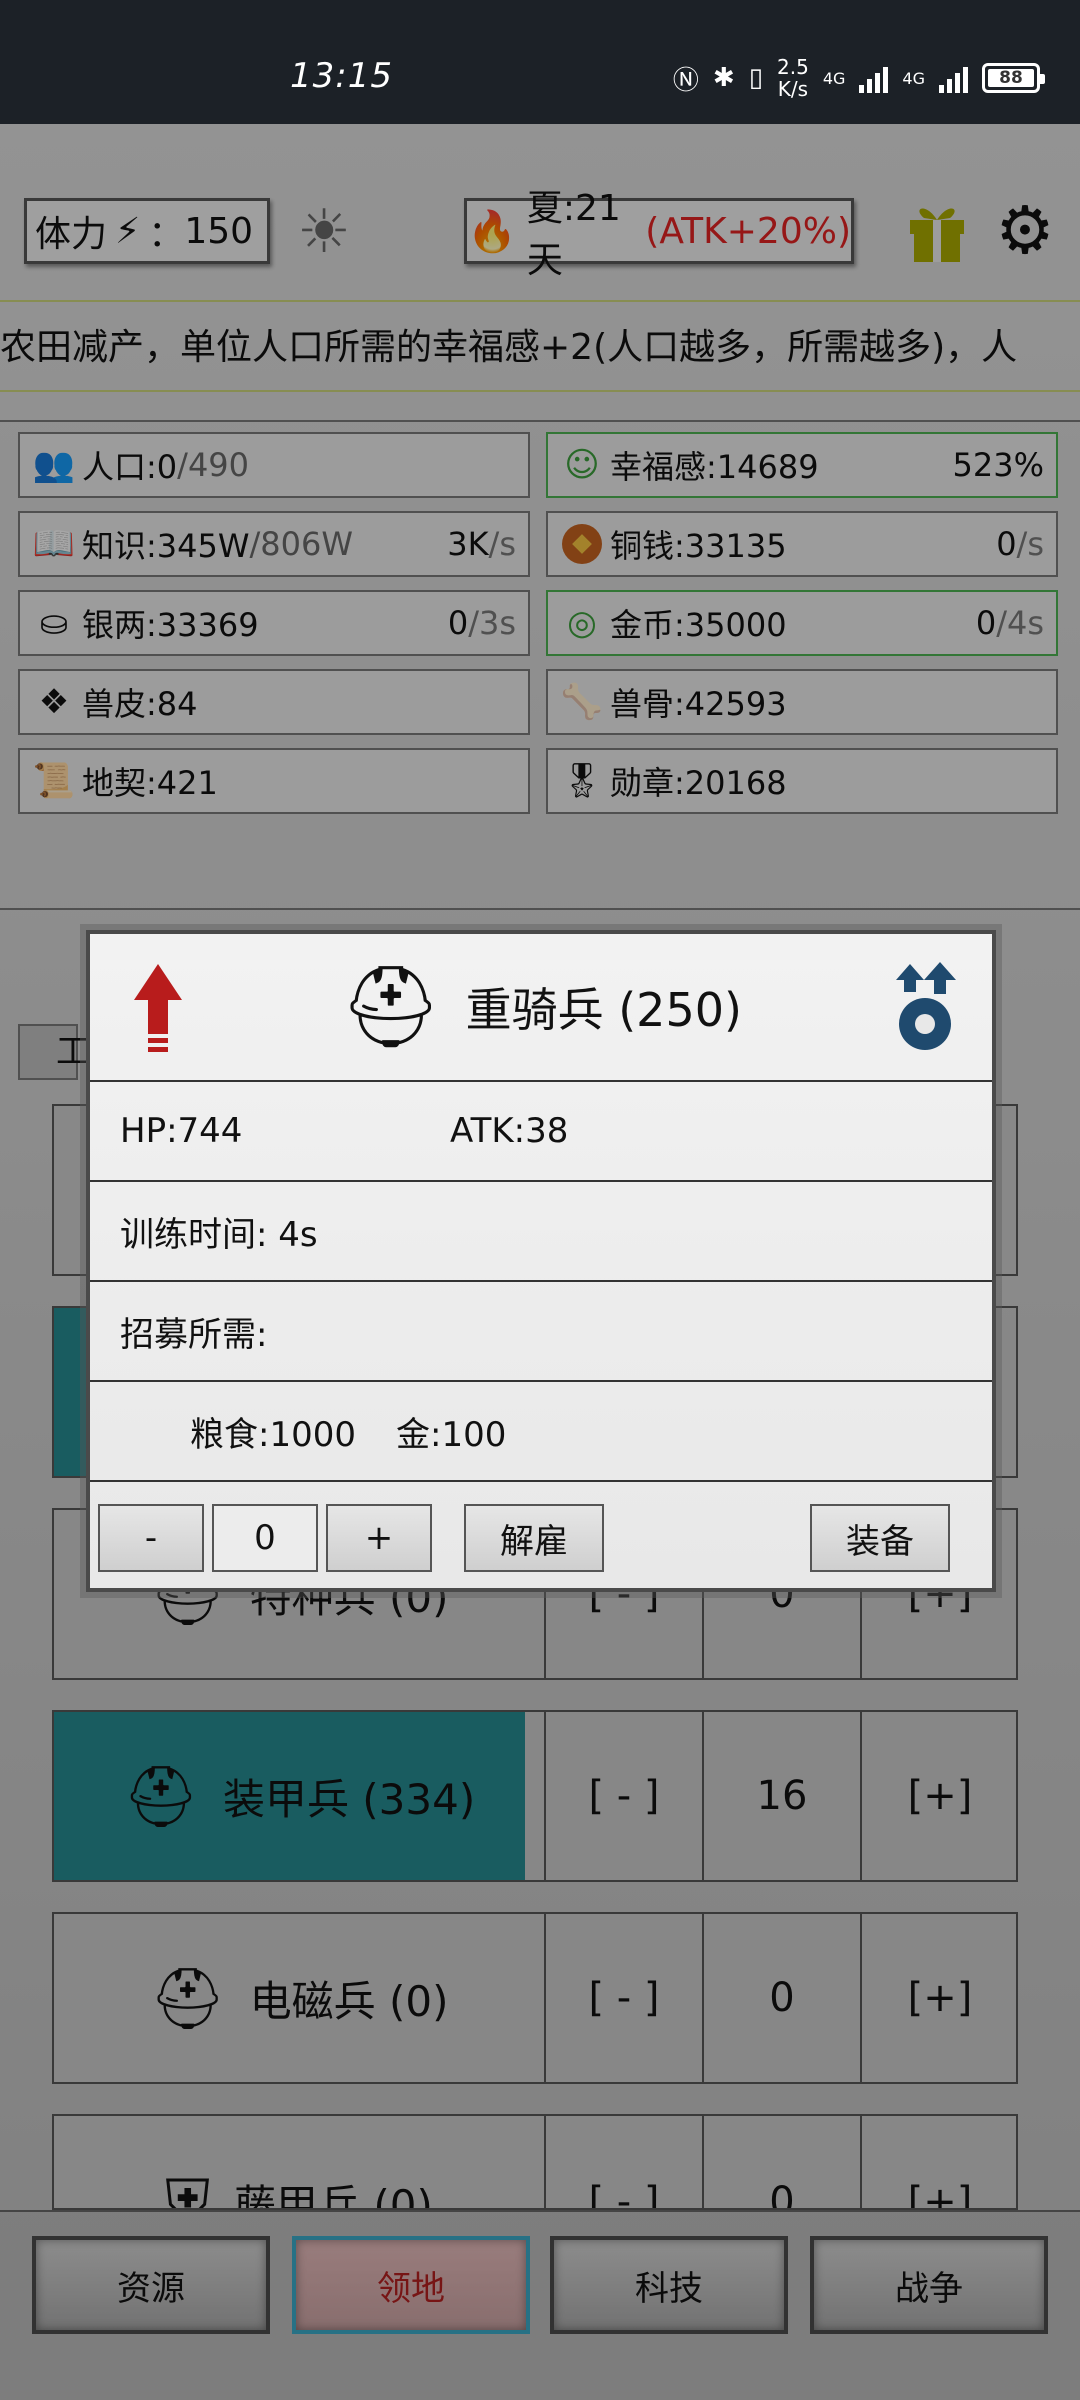 The height and width of the screenshot is (2400, 1080). Describe the element at coordinates (793, 89) in the screenshot. I see `net-speed-unit: K/s` at that location.